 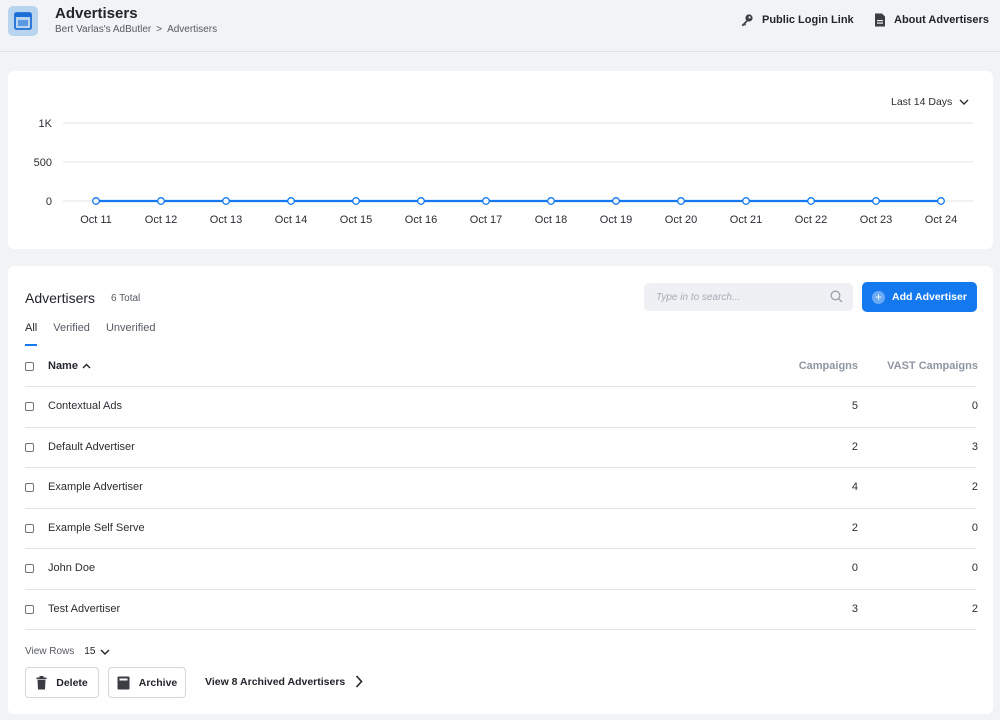 What do you see at coordinates (811, 220) in the screenshot?
I see `x-tick-label: Oct 22` at bounding box center [811, 220].